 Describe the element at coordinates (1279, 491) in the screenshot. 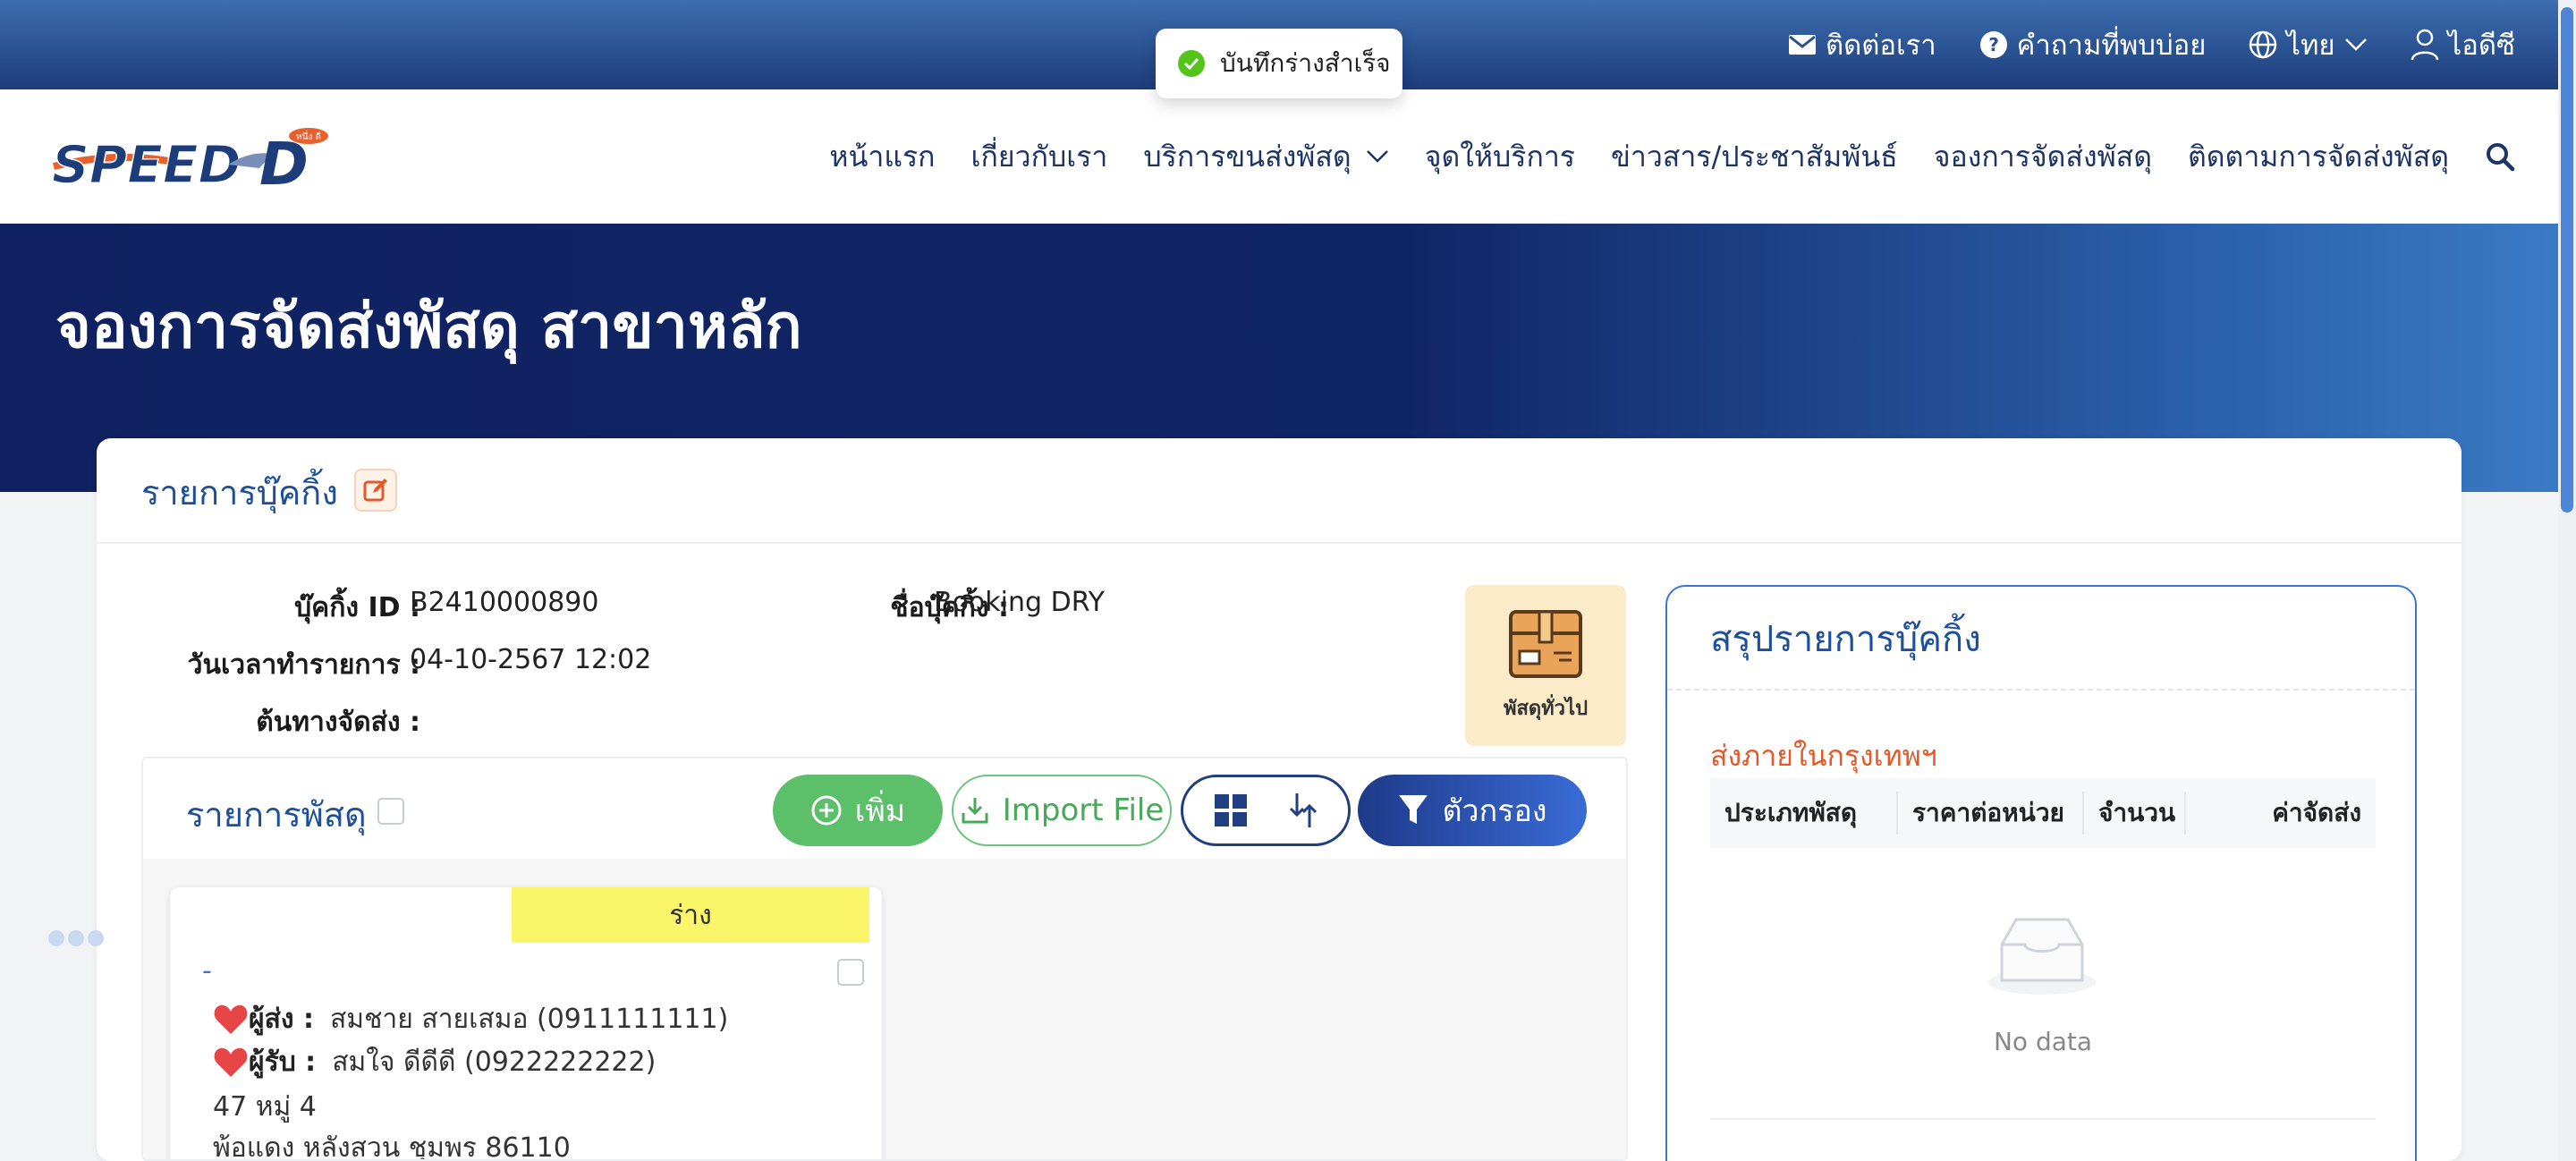

I see `booking-card-header: รายการบุ๊คกิ้ง` at that location.